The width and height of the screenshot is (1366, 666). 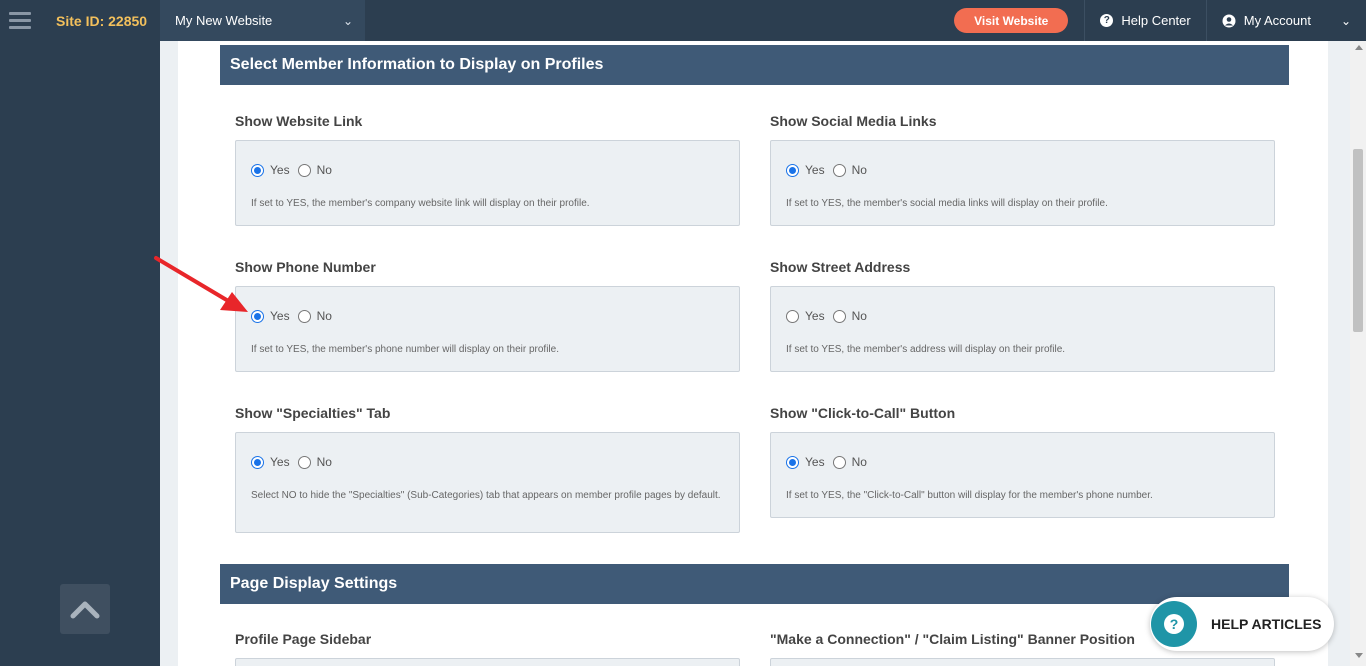 I want to click on radio-phone-number-no, so click(x=304, y=316).